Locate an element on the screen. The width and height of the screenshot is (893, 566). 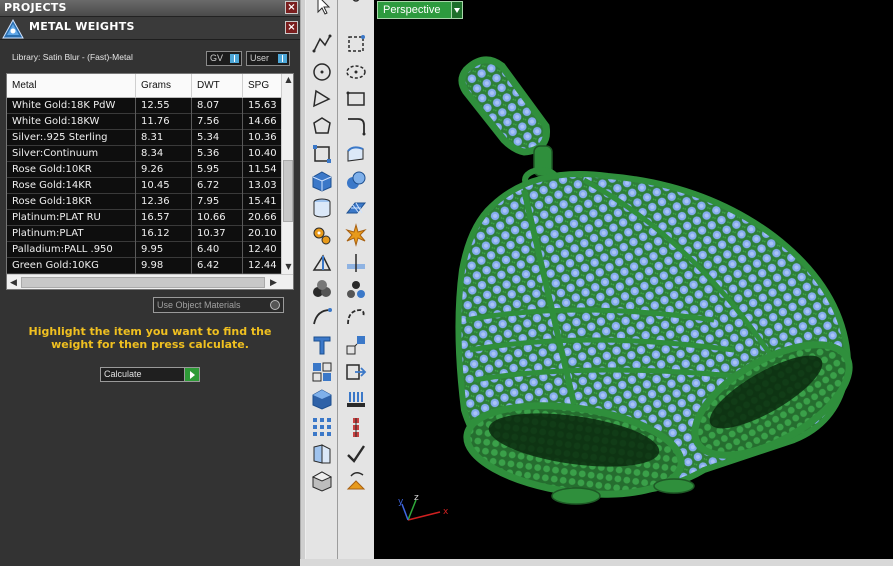
table-row: Silver:Continuum 8.34 5.36 10.40 is located at coordinates (145, 154).